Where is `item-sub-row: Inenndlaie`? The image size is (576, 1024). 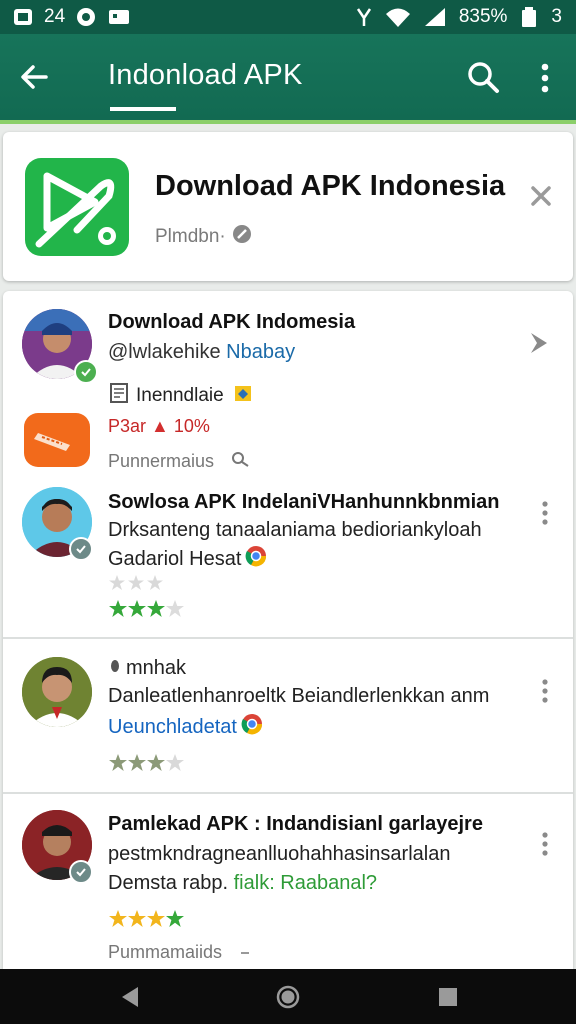
item-sub-row: Inenndlaie is located at coordinates (182, 395).